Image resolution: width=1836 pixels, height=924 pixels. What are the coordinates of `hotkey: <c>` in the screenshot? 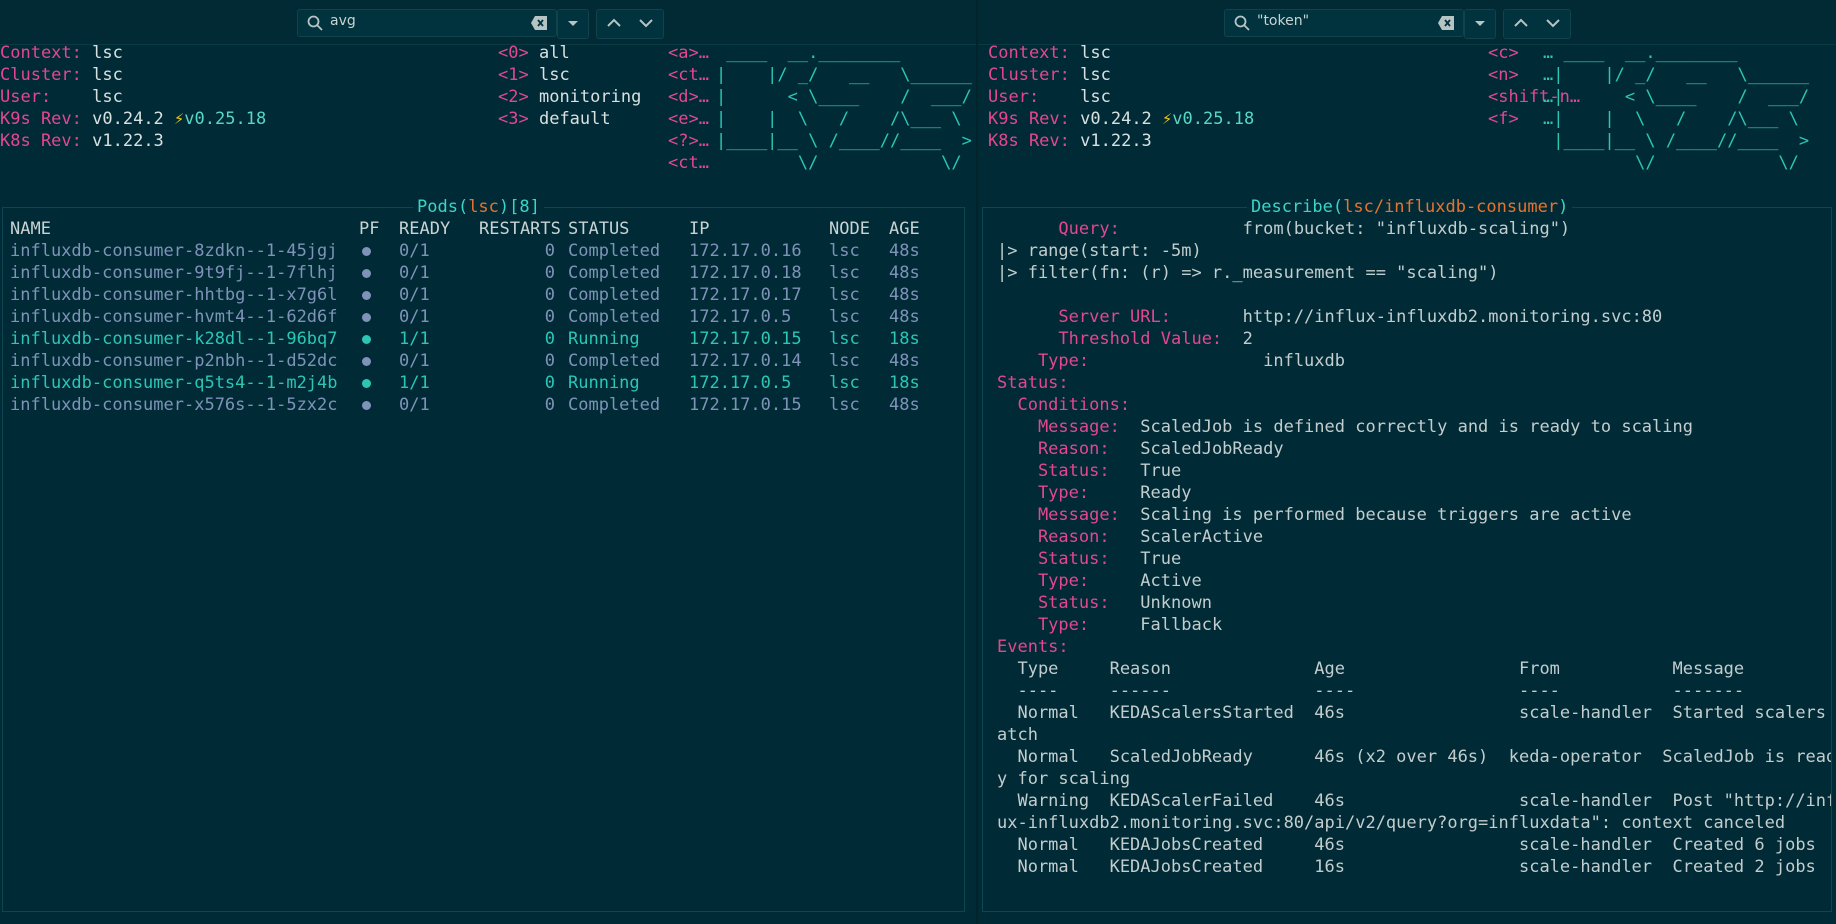 It's located at (1503, 53).